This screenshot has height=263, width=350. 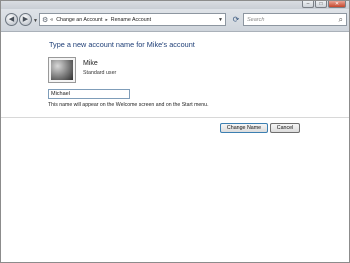 What do you see at coordinates (89, 94) in the screenshot?
I see `new-account-name-input: Michael` at bounding box center [89, 94].